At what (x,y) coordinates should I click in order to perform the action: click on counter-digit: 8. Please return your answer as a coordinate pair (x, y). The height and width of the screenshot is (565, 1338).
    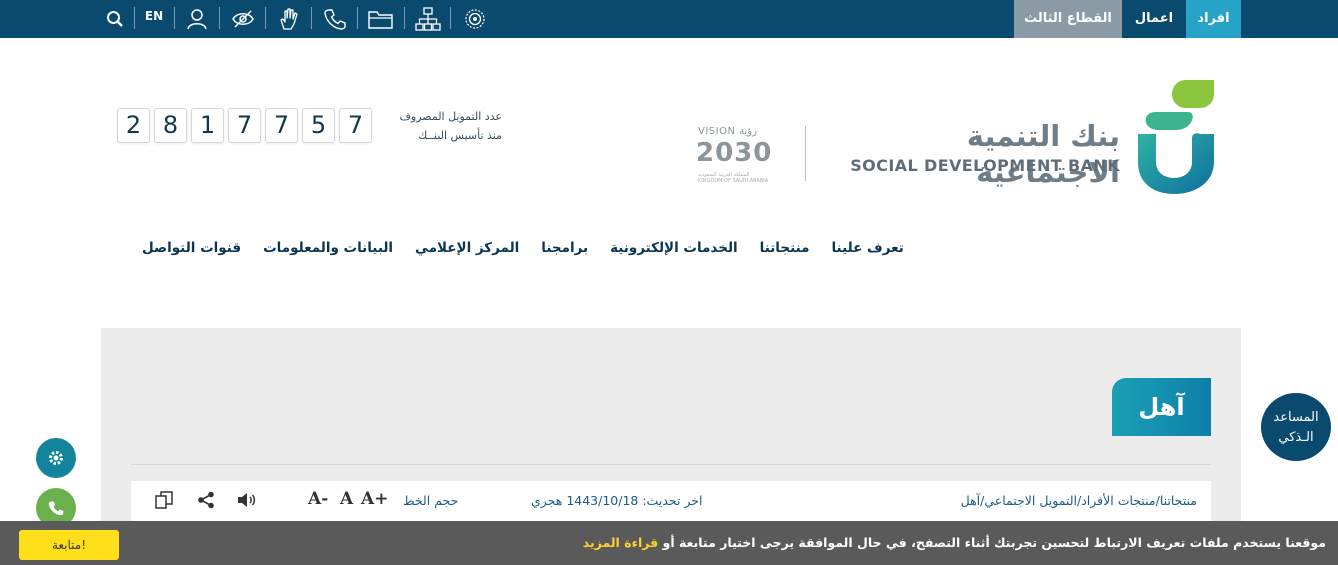
    Looking at the image, I should click on (170, 125).